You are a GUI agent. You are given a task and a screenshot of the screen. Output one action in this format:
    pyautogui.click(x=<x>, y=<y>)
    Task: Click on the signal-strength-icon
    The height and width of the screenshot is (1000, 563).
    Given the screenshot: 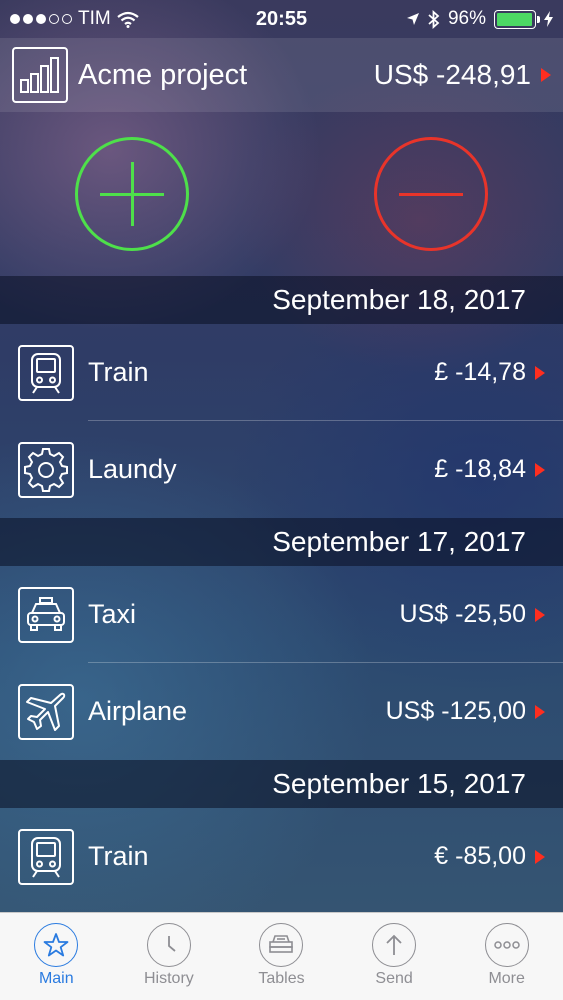 What is the action you would take?
    pyautogui.click(x=41, y=19)
    